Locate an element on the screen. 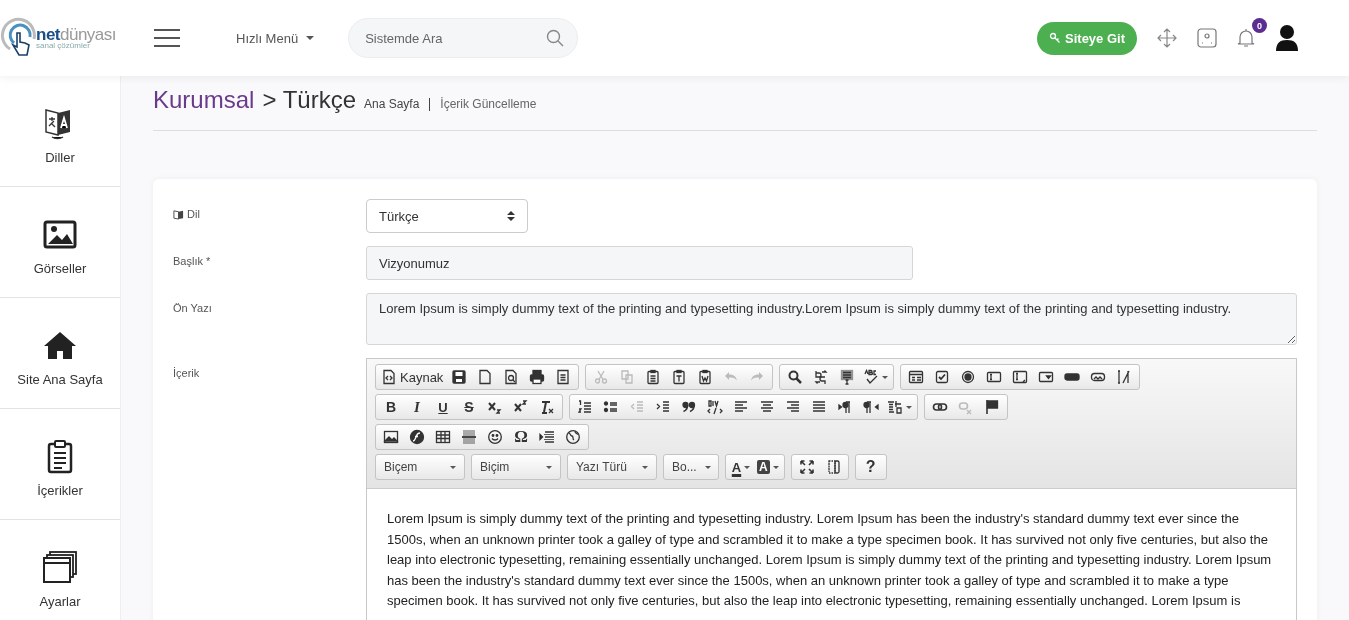 This screenshot has height=620, width=1349. underline-button: U is located at coordinates (443, 407).